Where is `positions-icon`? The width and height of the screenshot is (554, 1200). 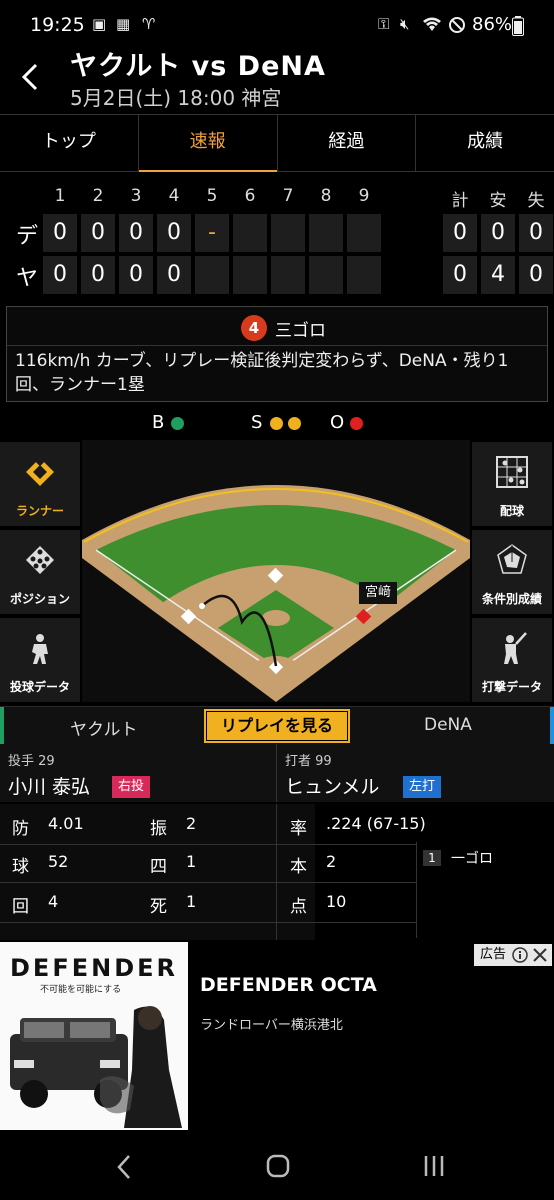
positions-icon is located at coordinates (40, 560).